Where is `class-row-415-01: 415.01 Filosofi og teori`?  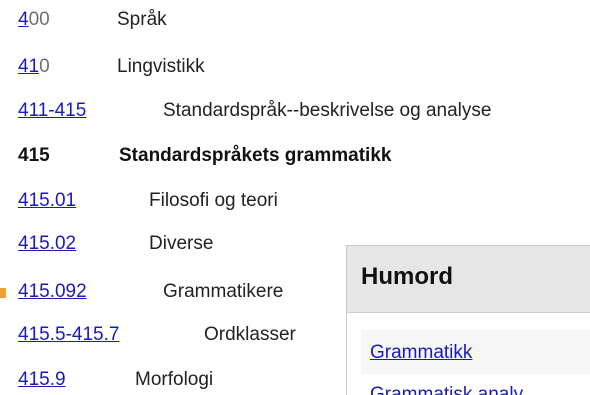
class-row-415-01: 415.01 Filosofi og teori is located at coordinates (178, 201).